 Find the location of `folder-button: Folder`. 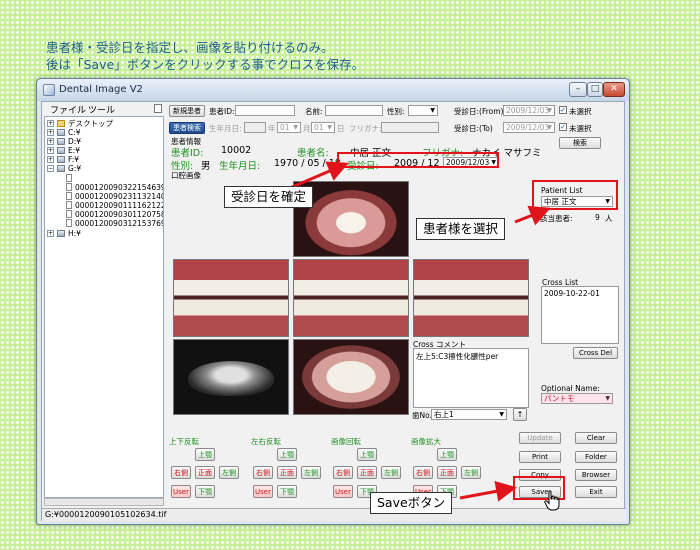

folder-button: Folder is located at coordinates (596, 457).